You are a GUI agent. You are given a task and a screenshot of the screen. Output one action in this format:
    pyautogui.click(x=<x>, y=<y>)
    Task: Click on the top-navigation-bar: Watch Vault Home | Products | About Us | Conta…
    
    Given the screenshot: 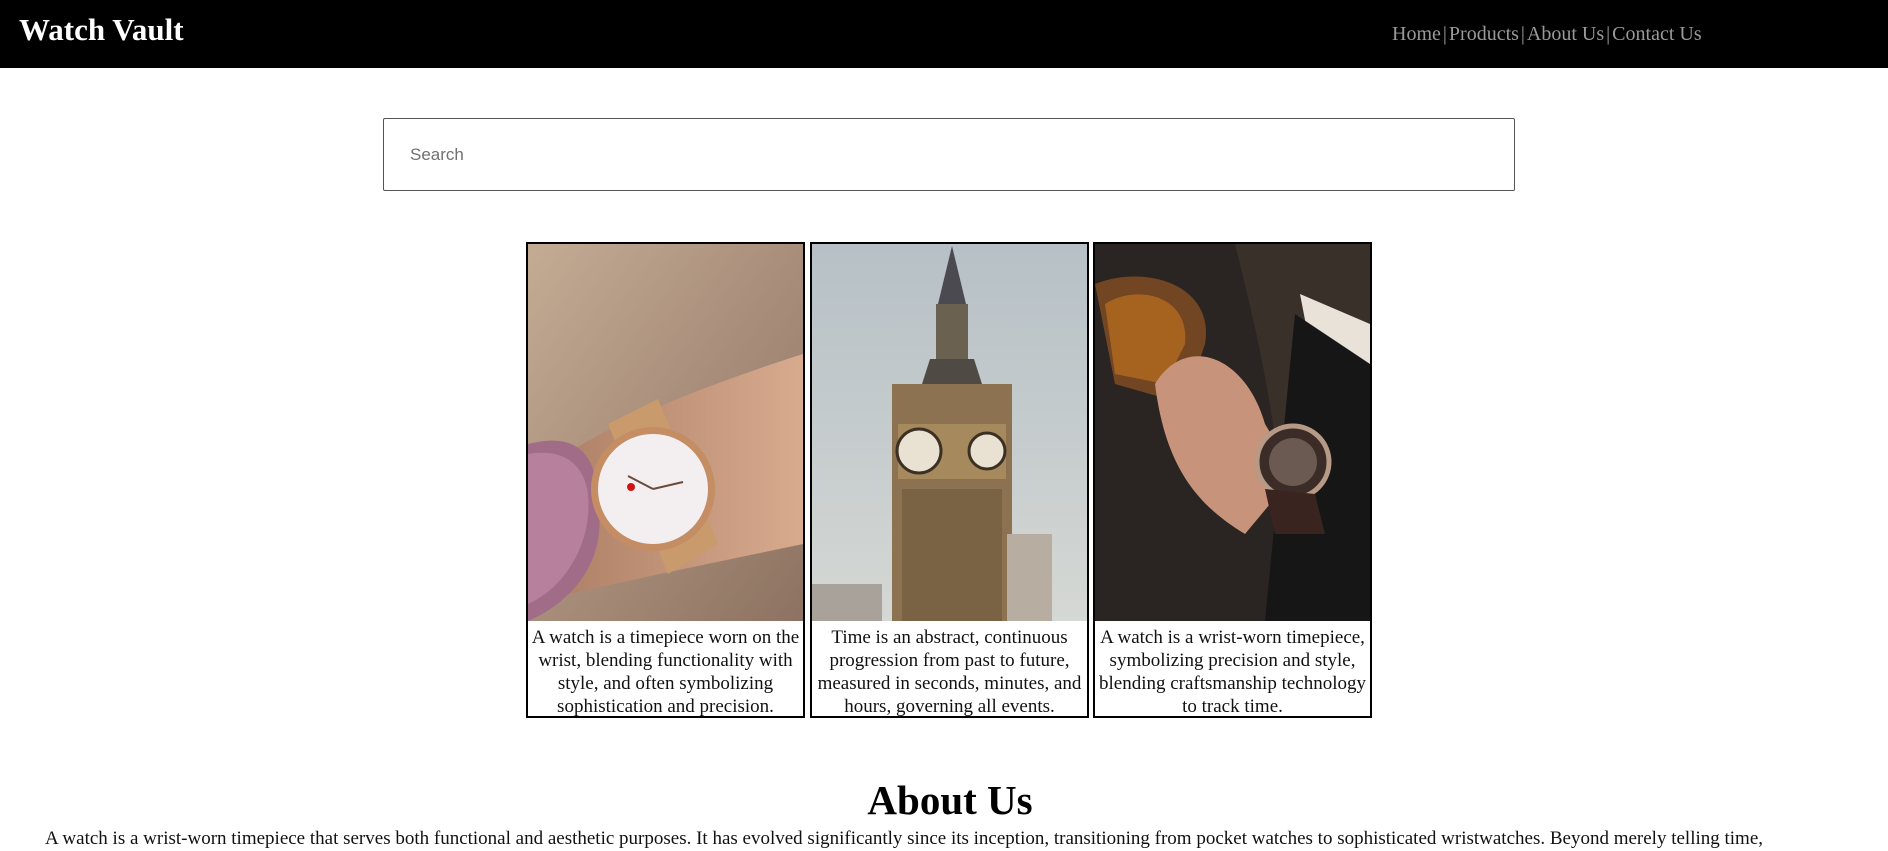 What is the action you would take?
    pyautogui.click(x=944, y=34)
    